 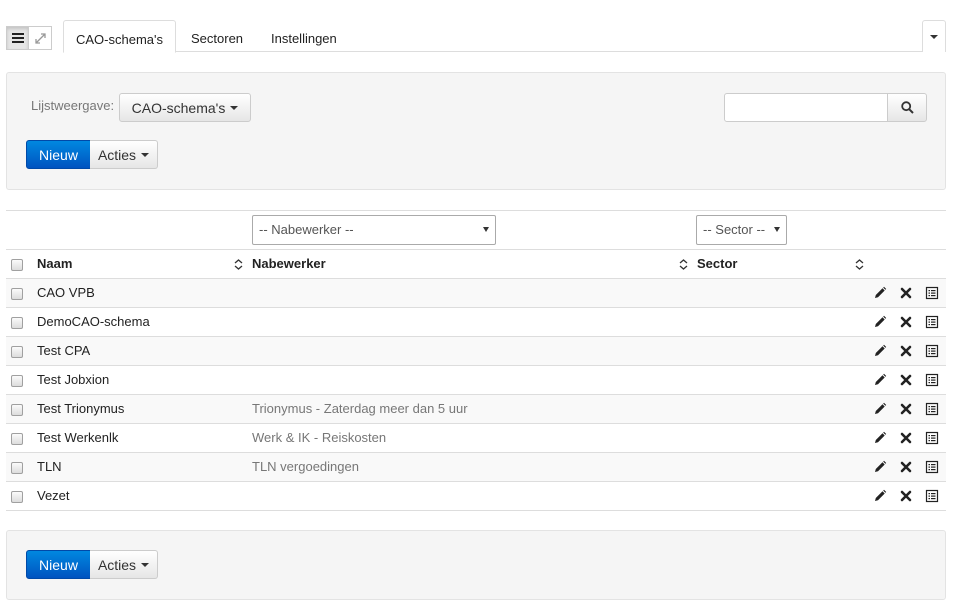 I want to click on column-header-naam: Naam, so click(x=54, y=264).